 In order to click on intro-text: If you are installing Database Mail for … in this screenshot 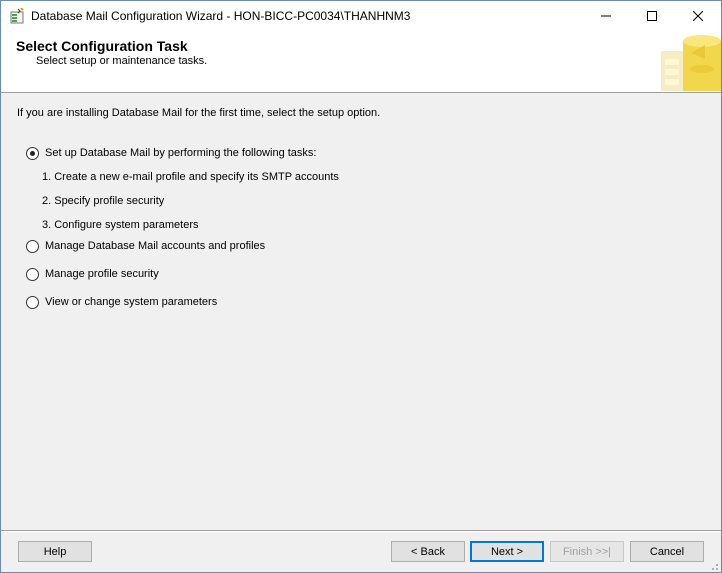, I will do `click(199, 113)`.